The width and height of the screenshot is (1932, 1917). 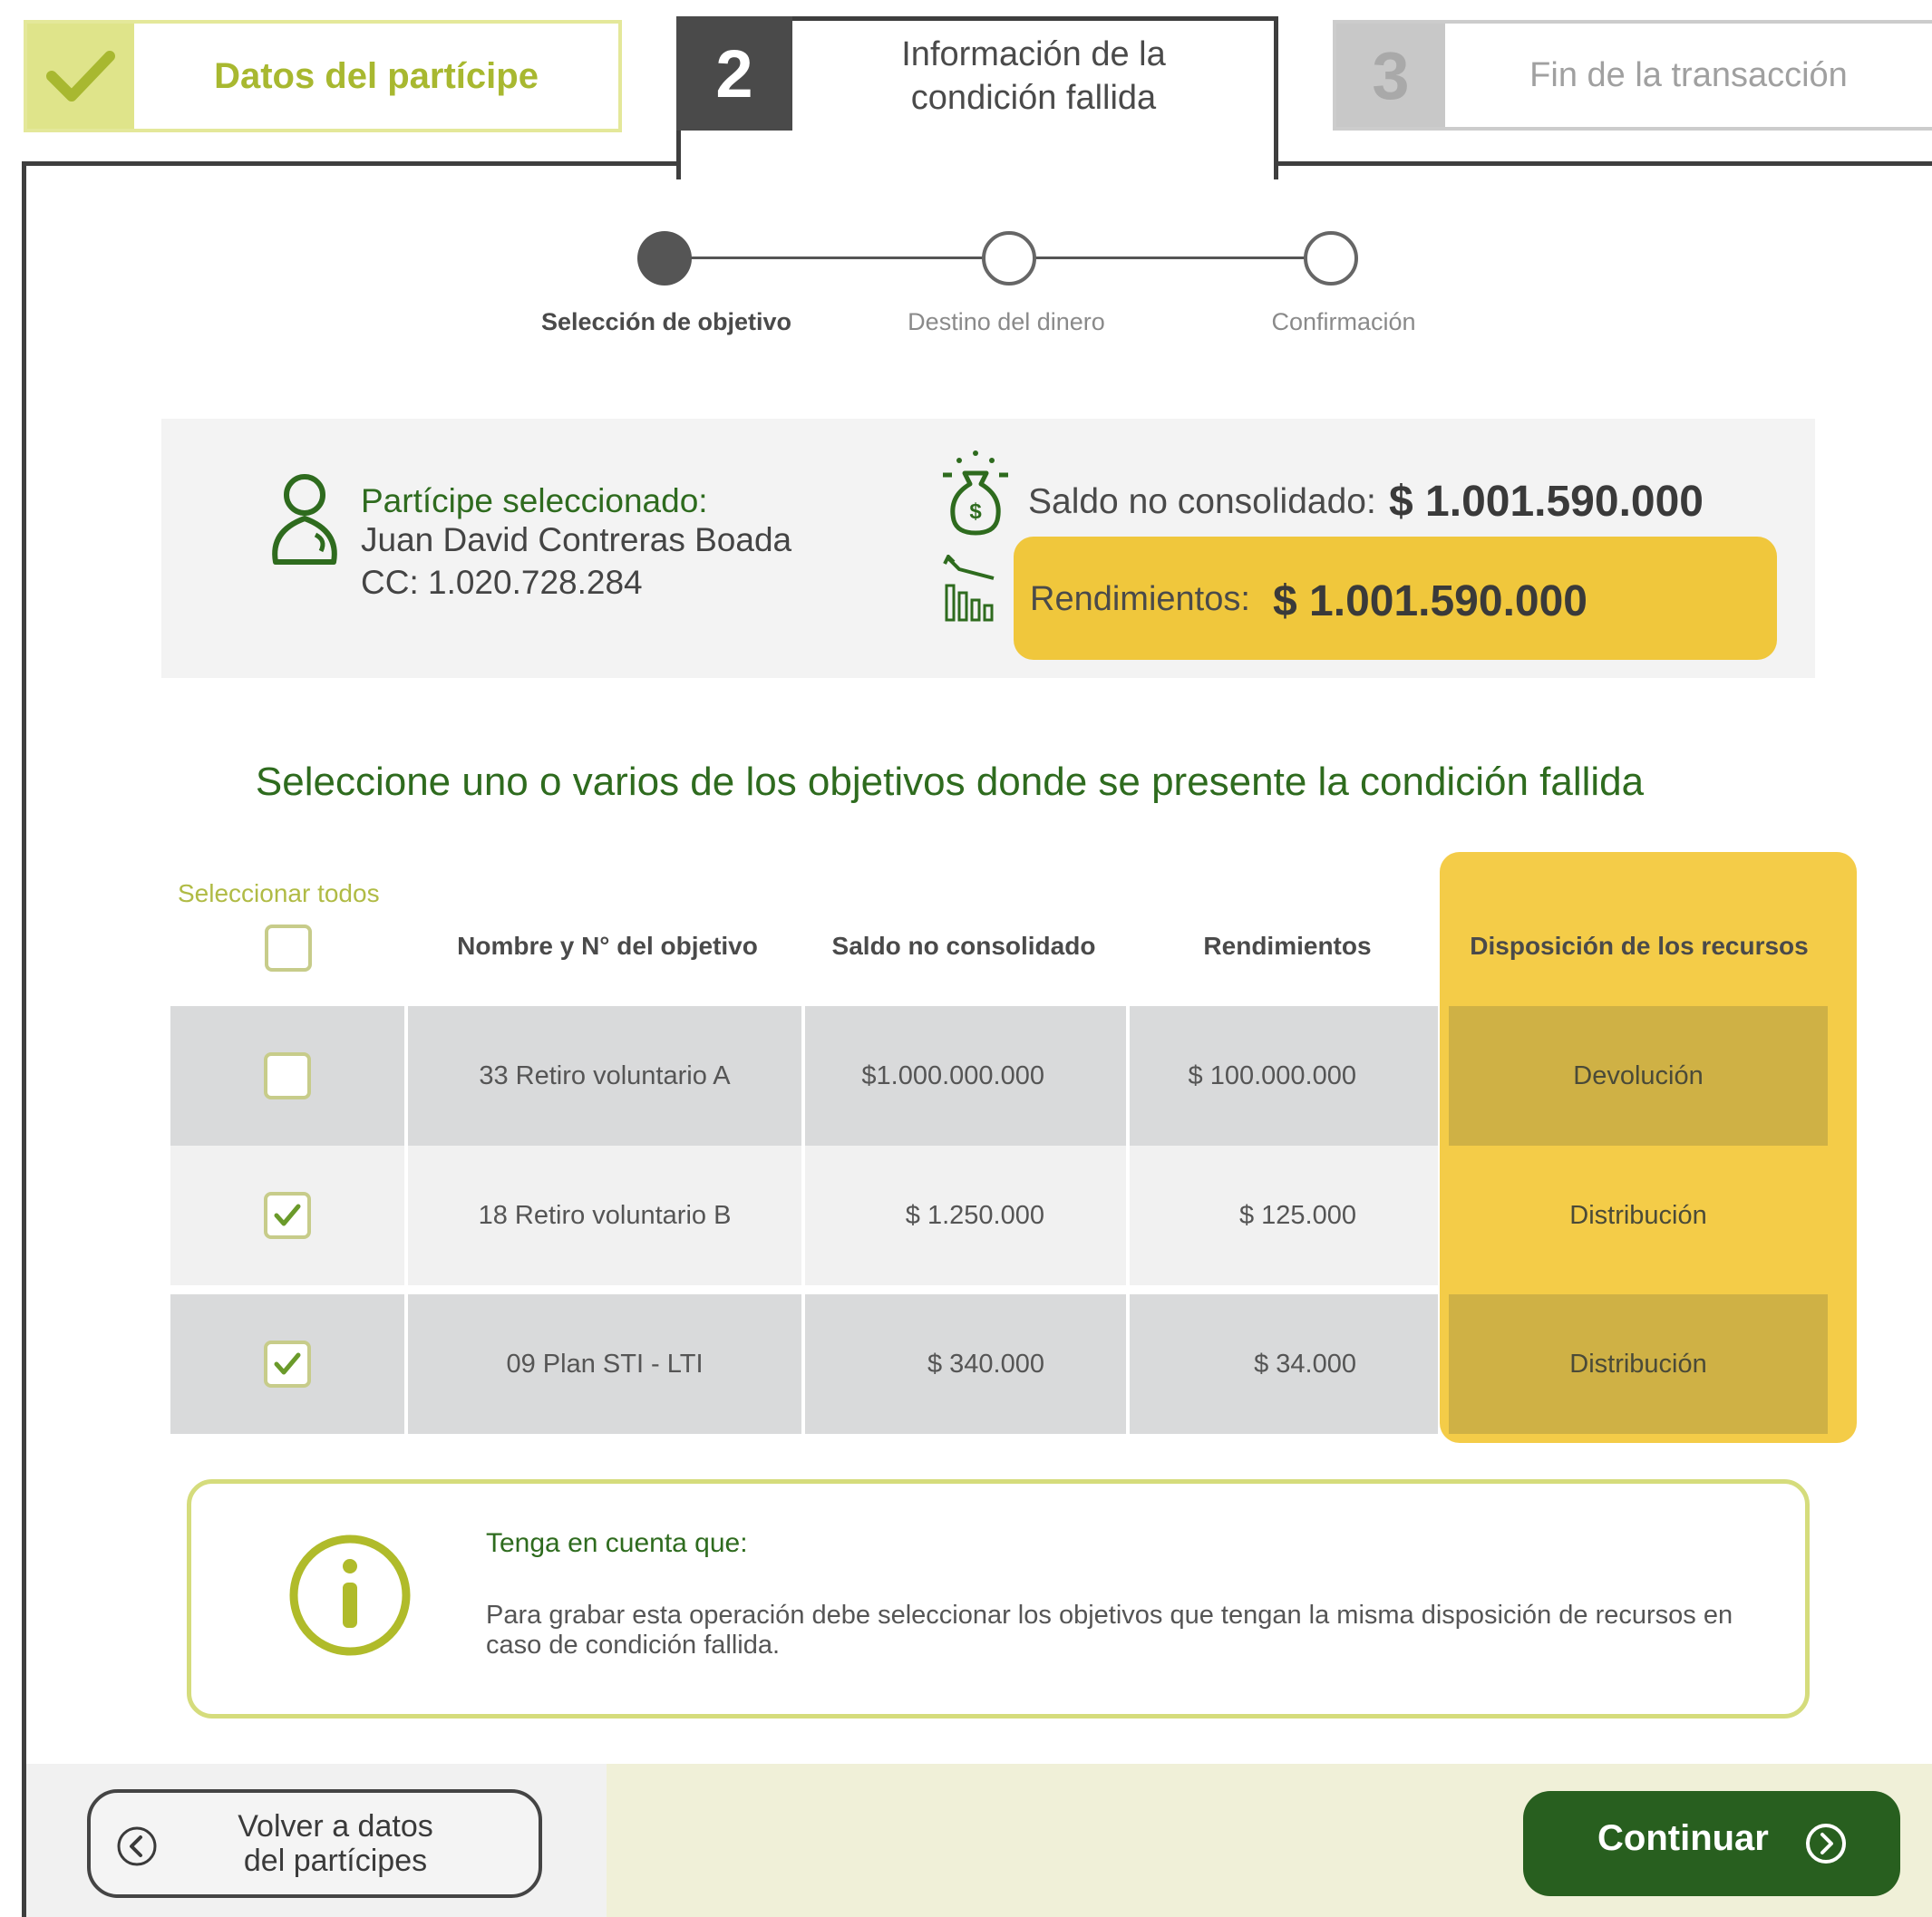 I want to click on step-label: Información de la condición fallida, so click(x=1033, y=76).